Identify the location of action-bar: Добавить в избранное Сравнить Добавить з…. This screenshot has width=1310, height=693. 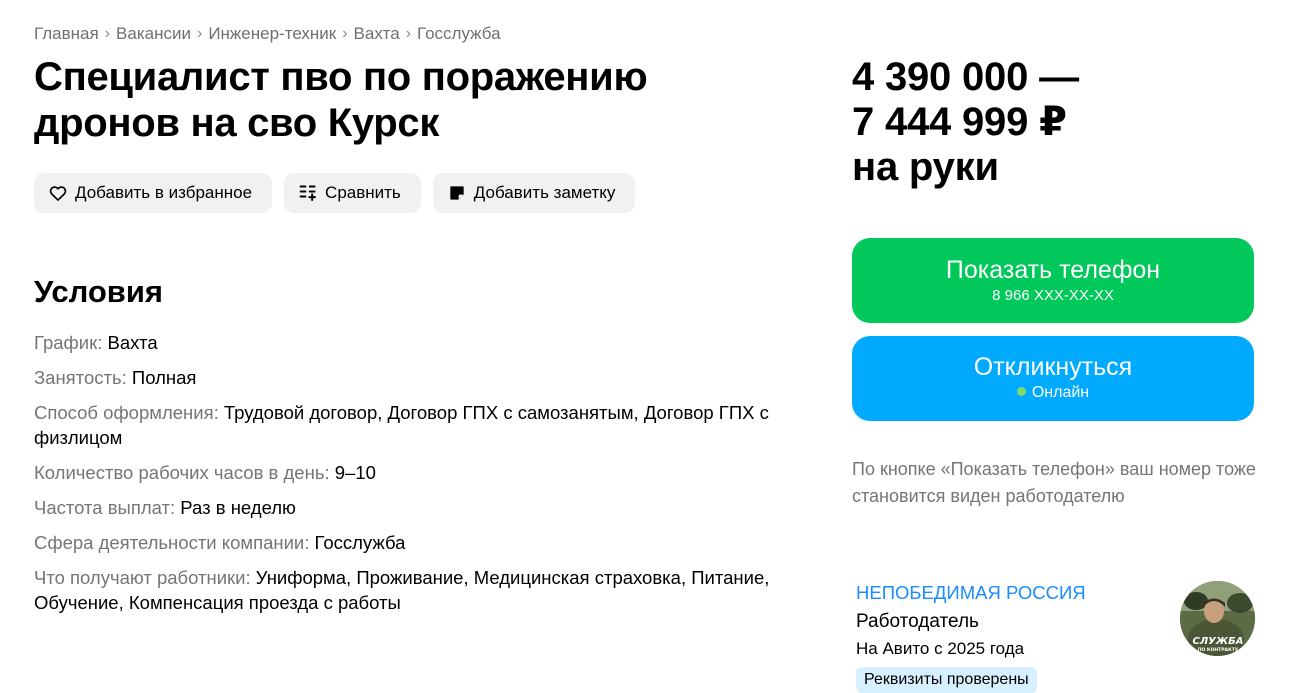
(335, 193).